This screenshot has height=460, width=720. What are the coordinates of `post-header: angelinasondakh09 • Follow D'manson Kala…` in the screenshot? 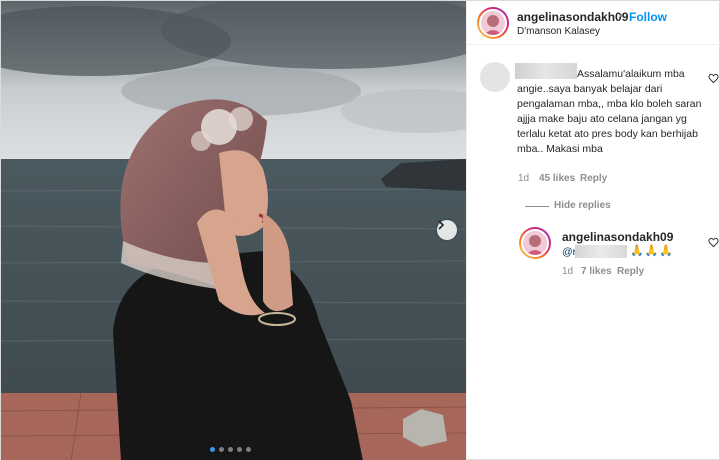 It's located at (593, 23).